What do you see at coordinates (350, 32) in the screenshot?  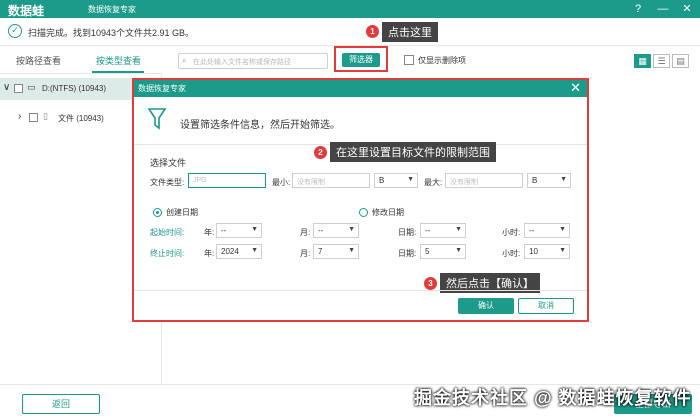 I see `status-bar: ✓ 扫描完成。找到10943个文件共2.91 GB。` at bounding box center [350, 32].